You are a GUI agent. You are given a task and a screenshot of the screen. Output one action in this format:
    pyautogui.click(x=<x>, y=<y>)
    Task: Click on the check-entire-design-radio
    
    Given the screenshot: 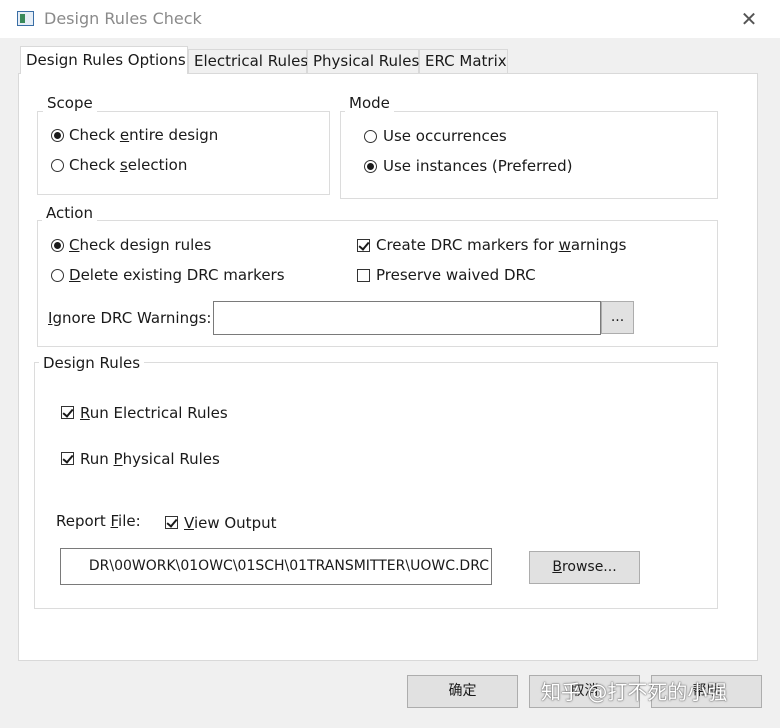 What is the action you would take?
    pyautogui.click(x=57, y=135)
    